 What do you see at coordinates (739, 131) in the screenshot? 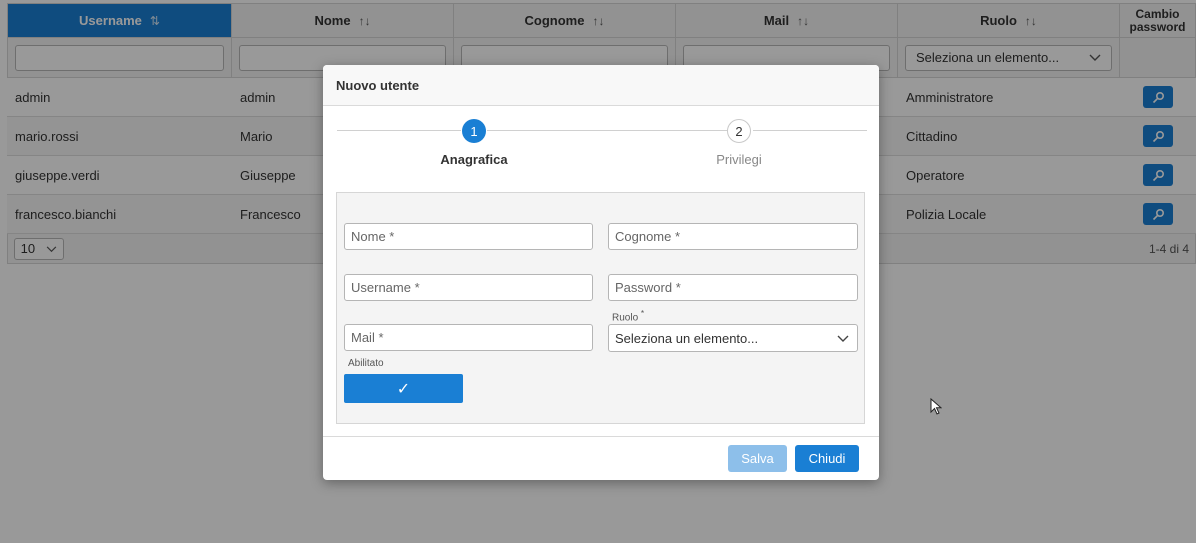
I see `step-2-indicator: 2` at bounding box center [739, 131].